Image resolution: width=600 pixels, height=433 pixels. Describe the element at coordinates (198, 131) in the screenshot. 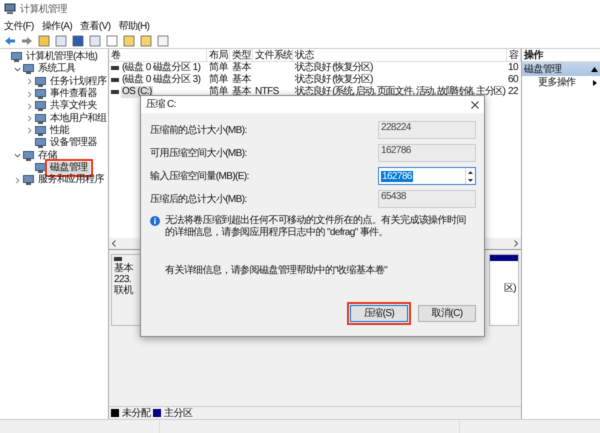

I see `field-label: 压缩前的总计大小(MB):` at that location.